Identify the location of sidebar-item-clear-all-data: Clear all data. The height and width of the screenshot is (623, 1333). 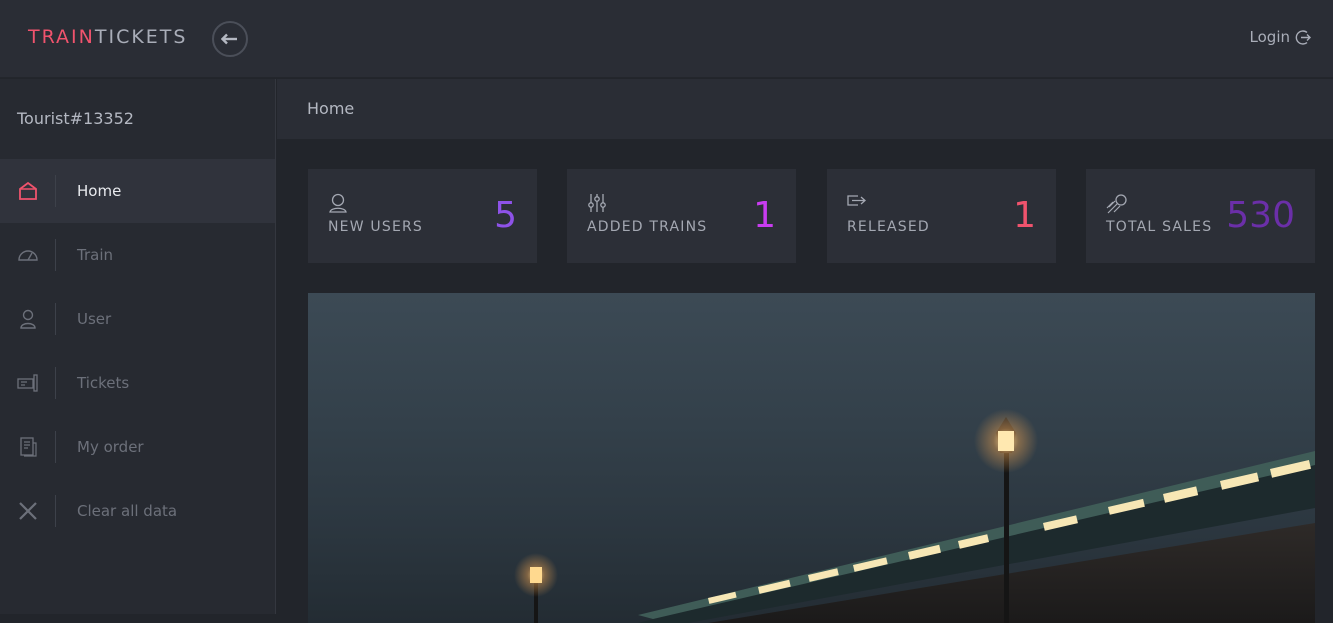
(137, 511).